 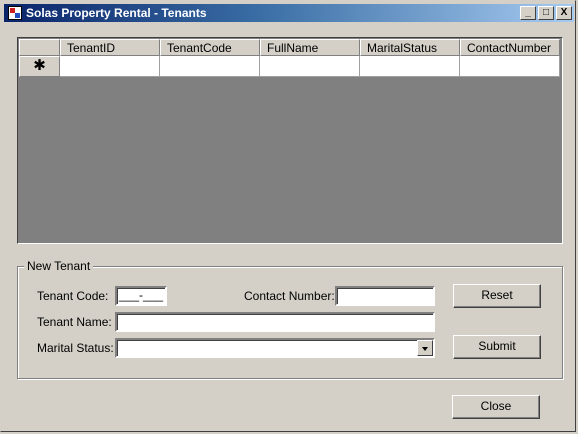 What do you see at coordinates (510, 66) in the screenshot?
I see `new-row-cell-contactnumber` at bounding box center [510, 66].